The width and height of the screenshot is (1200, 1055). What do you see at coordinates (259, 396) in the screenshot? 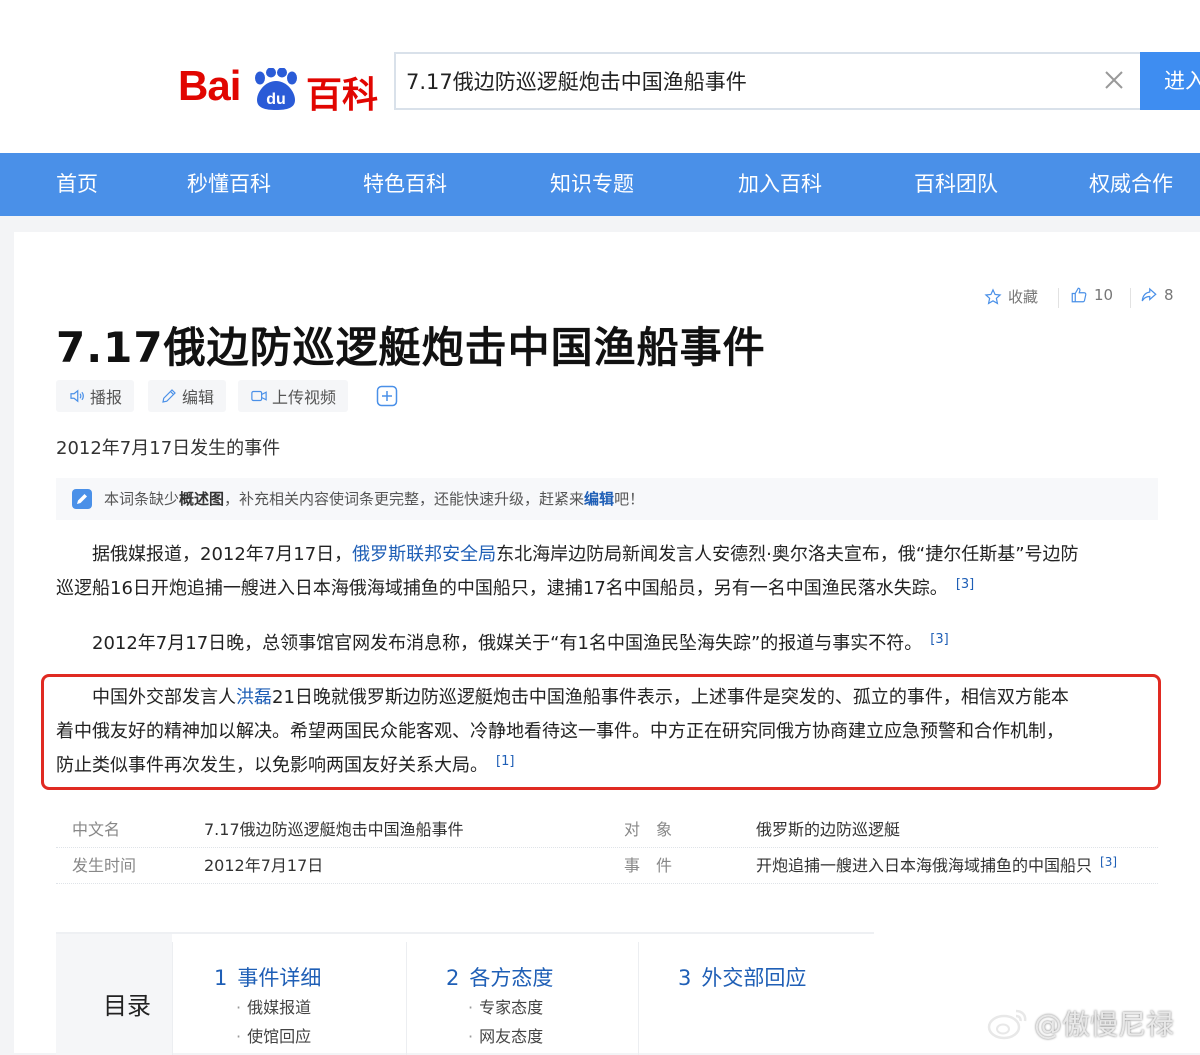
I see `video-camera-icon` at bounding box center [259, 396].